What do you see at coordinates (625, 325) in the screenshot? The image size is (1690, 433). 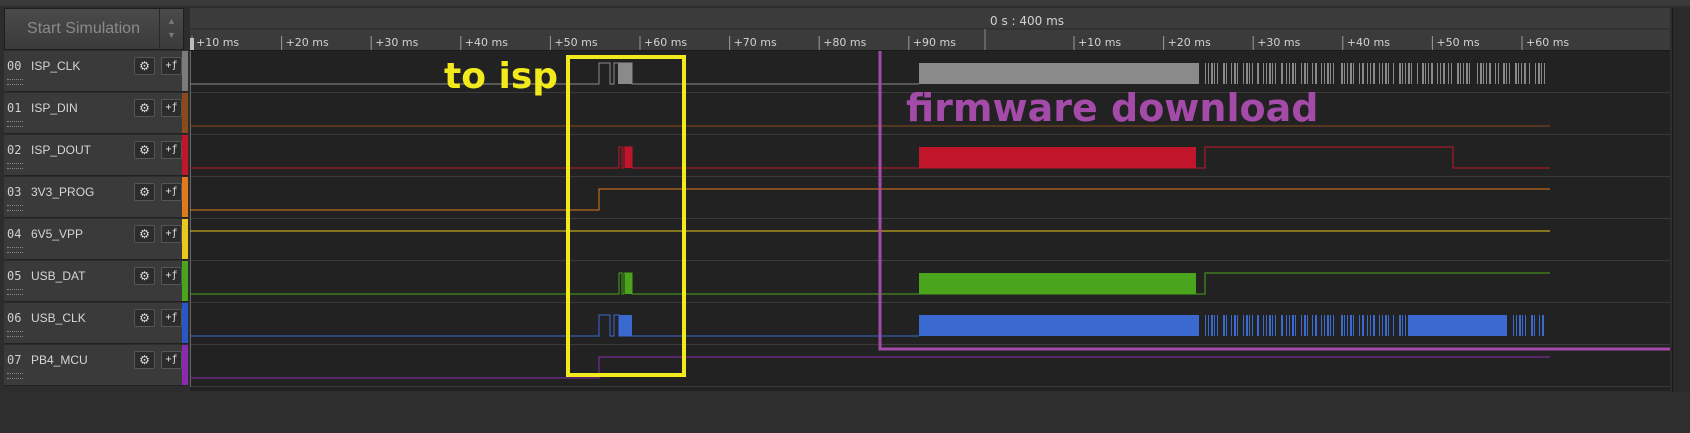 I see `usb-clk-burst` at bounding box center [625, 325].